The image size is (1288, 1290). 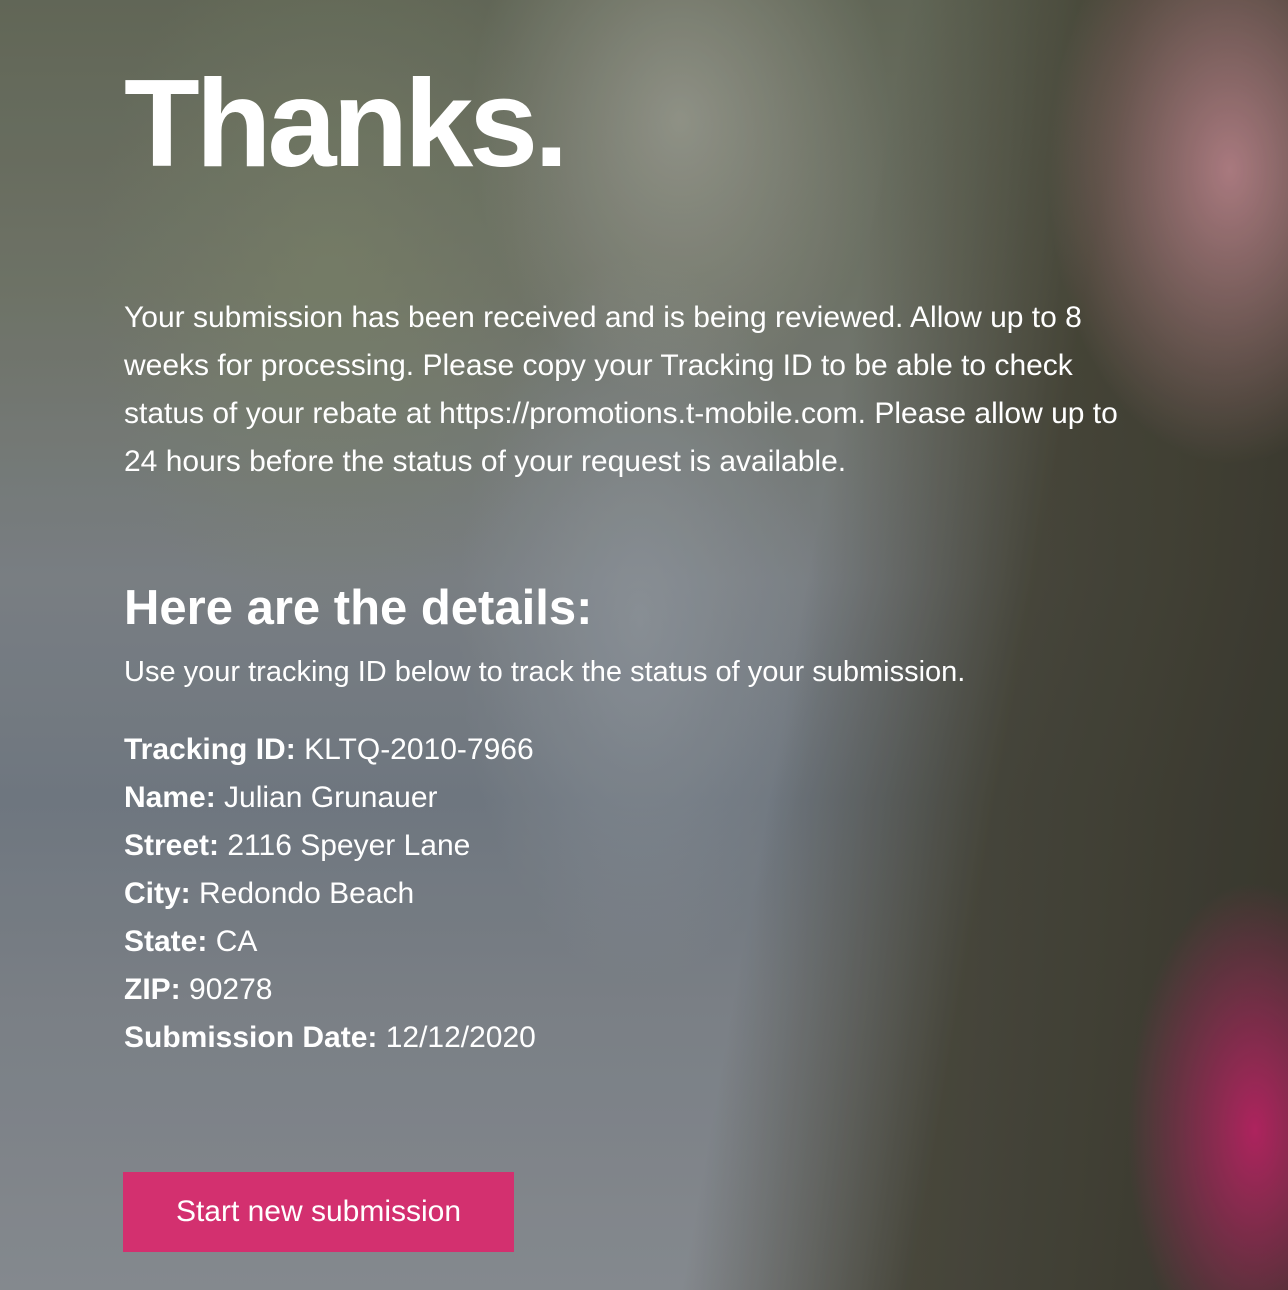 I want to click on detail-label: Submission Date:, so click(x=251, y=1037).